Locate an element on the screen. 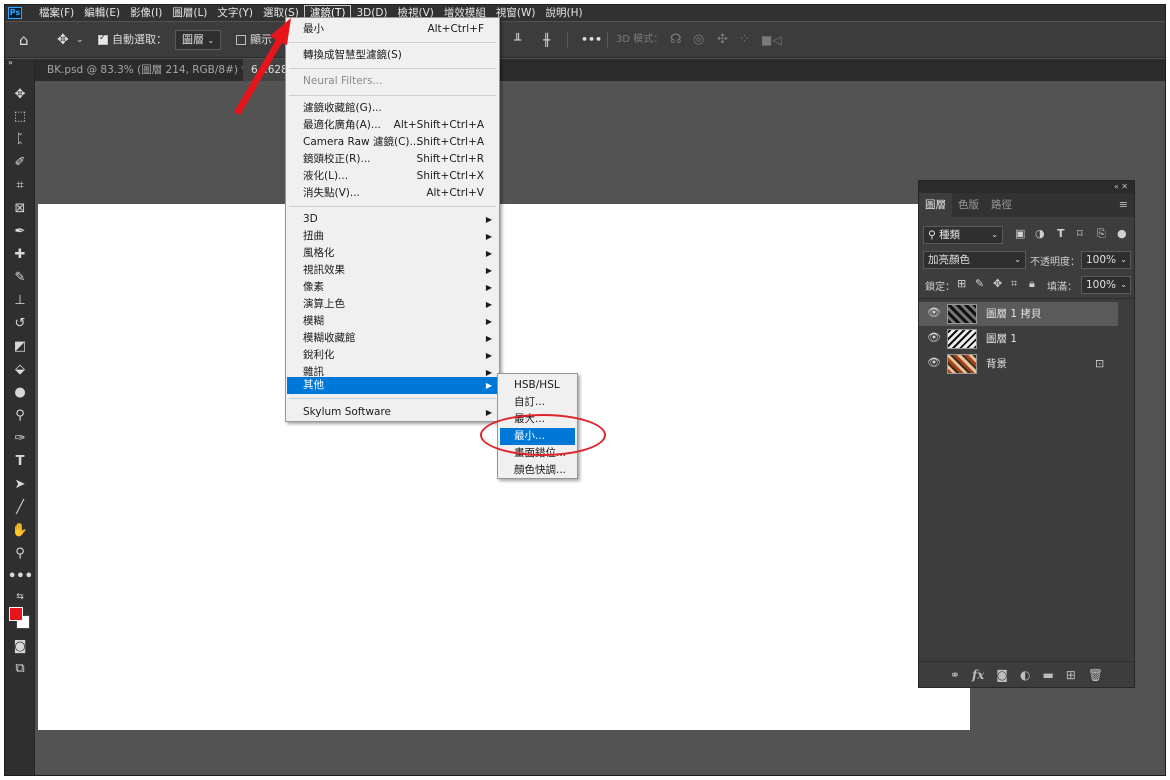 The image size is (1170, 780). new-layer-icon: ⊞ is located at coordinates (1071, 675).